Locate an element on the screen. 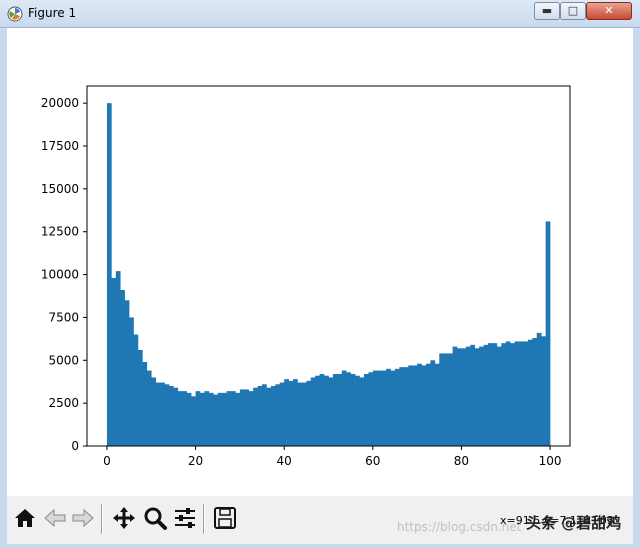 The width and height of the screenshot is (640, 548). maximize-icon: □ is located at coordinates (573, 10).